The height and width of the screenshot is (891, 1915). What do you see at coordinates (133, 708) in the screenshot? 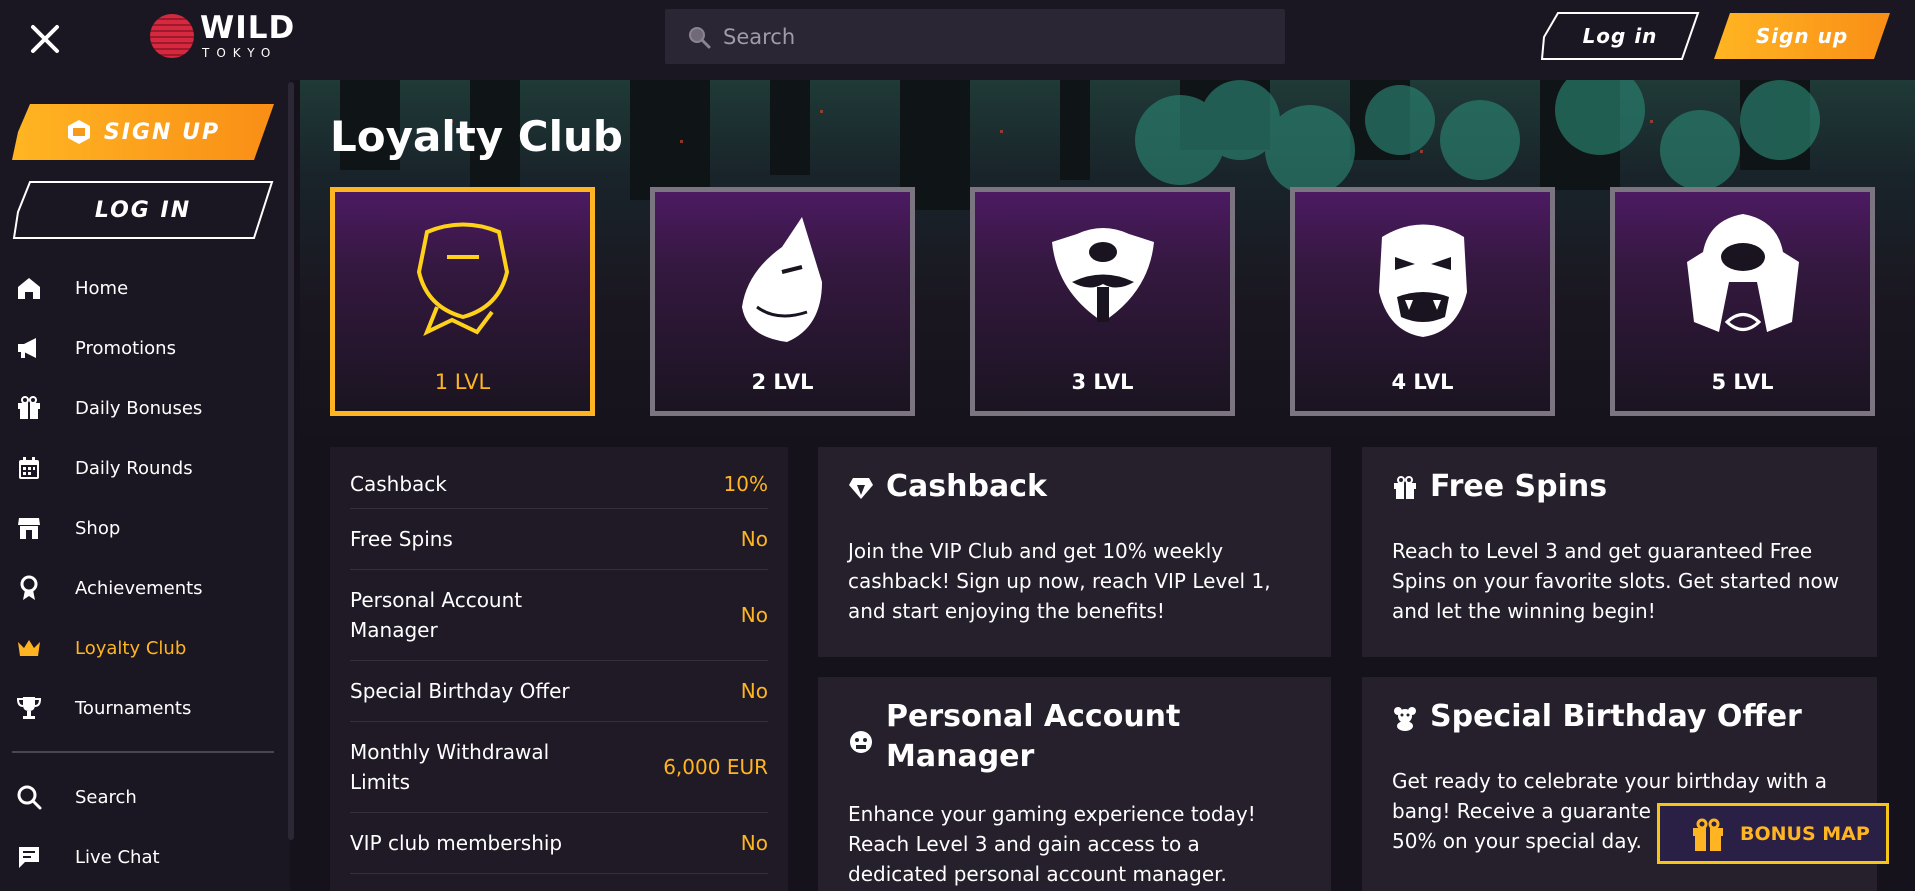
I see `sidebar-item-label: Tournaments` at bounding box center [133, 708].